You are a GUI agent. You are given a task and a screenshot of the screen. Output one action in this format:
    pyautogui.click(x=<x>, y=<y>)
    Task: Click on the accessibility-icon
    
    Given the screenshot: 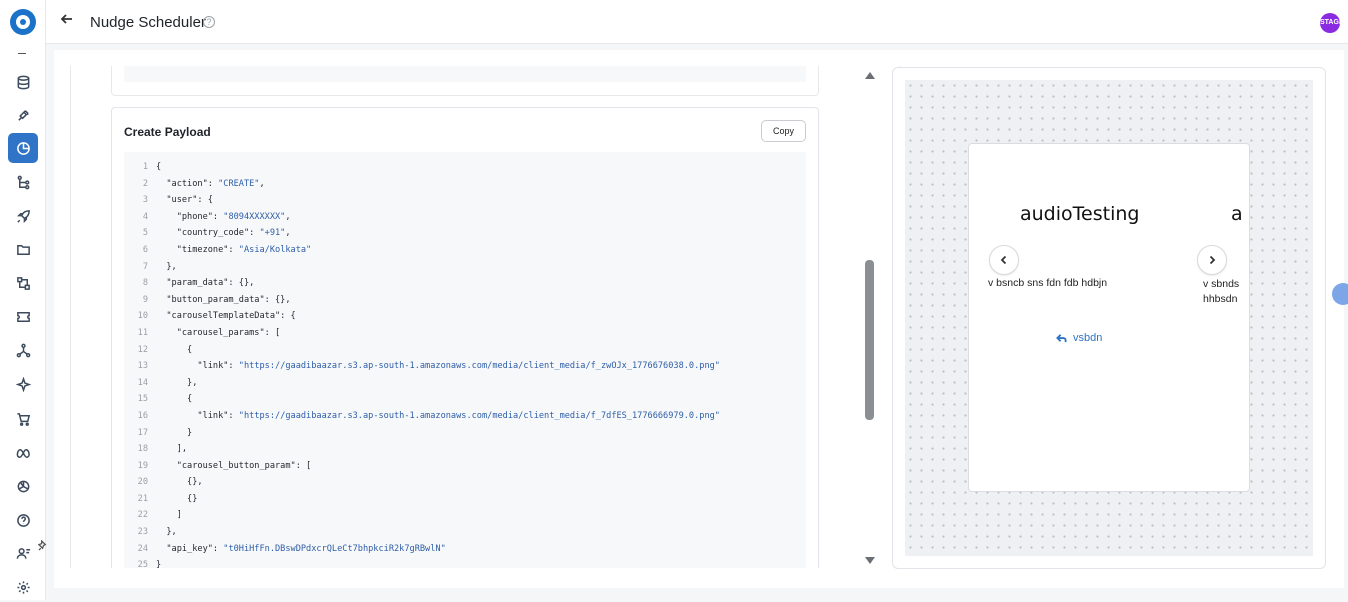 What is the action you would take?
    pyautogui.click(x=1340, y=294)
    